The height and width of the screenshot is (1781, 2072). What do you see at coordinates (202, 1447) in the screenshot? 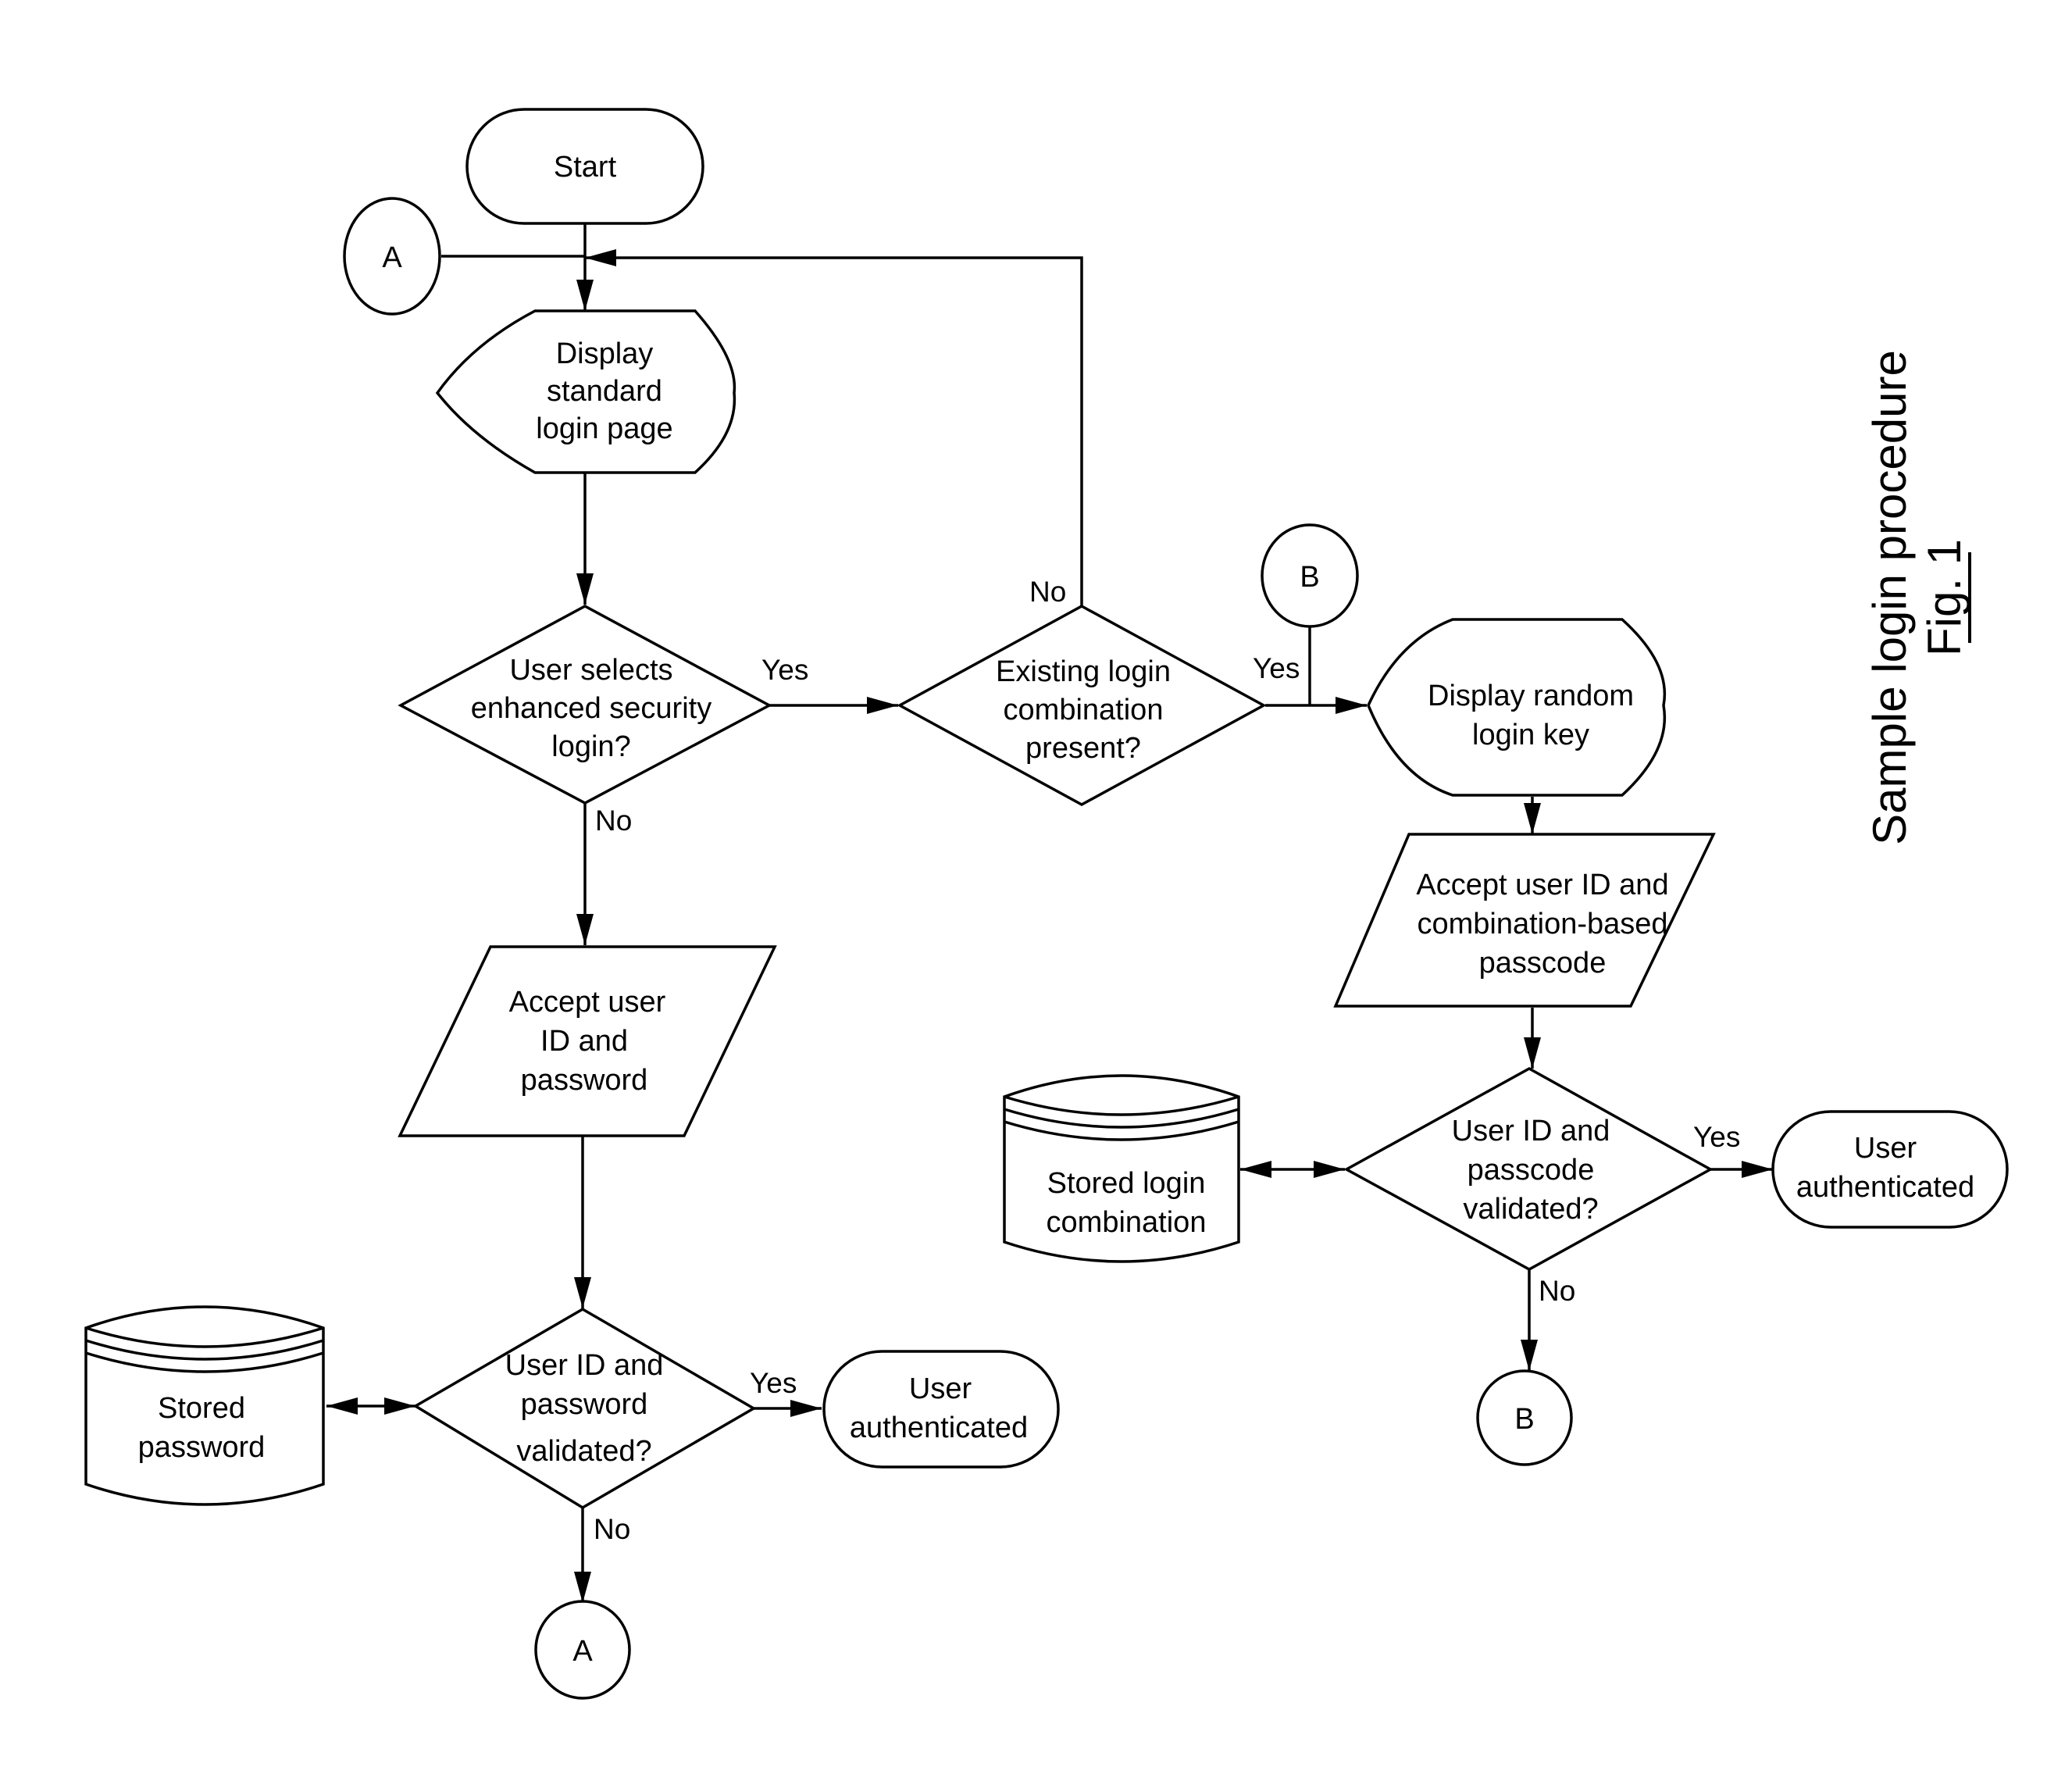
I see `stored-password-line-2: password` at bounding box center [202, 1447].